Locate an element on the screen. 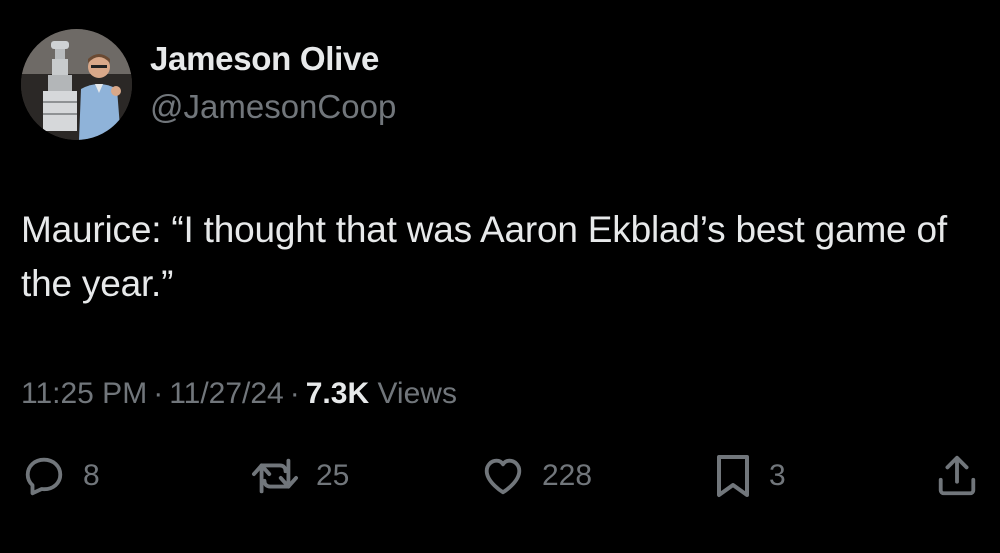 This screenshot has width=1000, height=553. retweet-button: 25 is located at coordinates (299, 476).